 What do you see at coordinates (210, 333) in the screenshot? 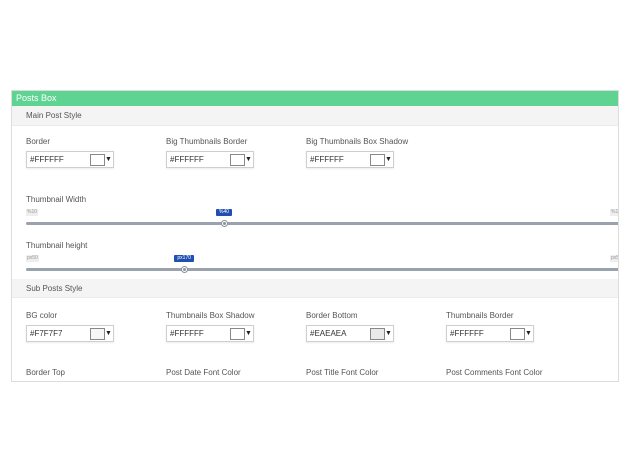
I see `thumbnails-box-shadow-picker: #FFFFFF ▼` at bounding box center [210, 333].